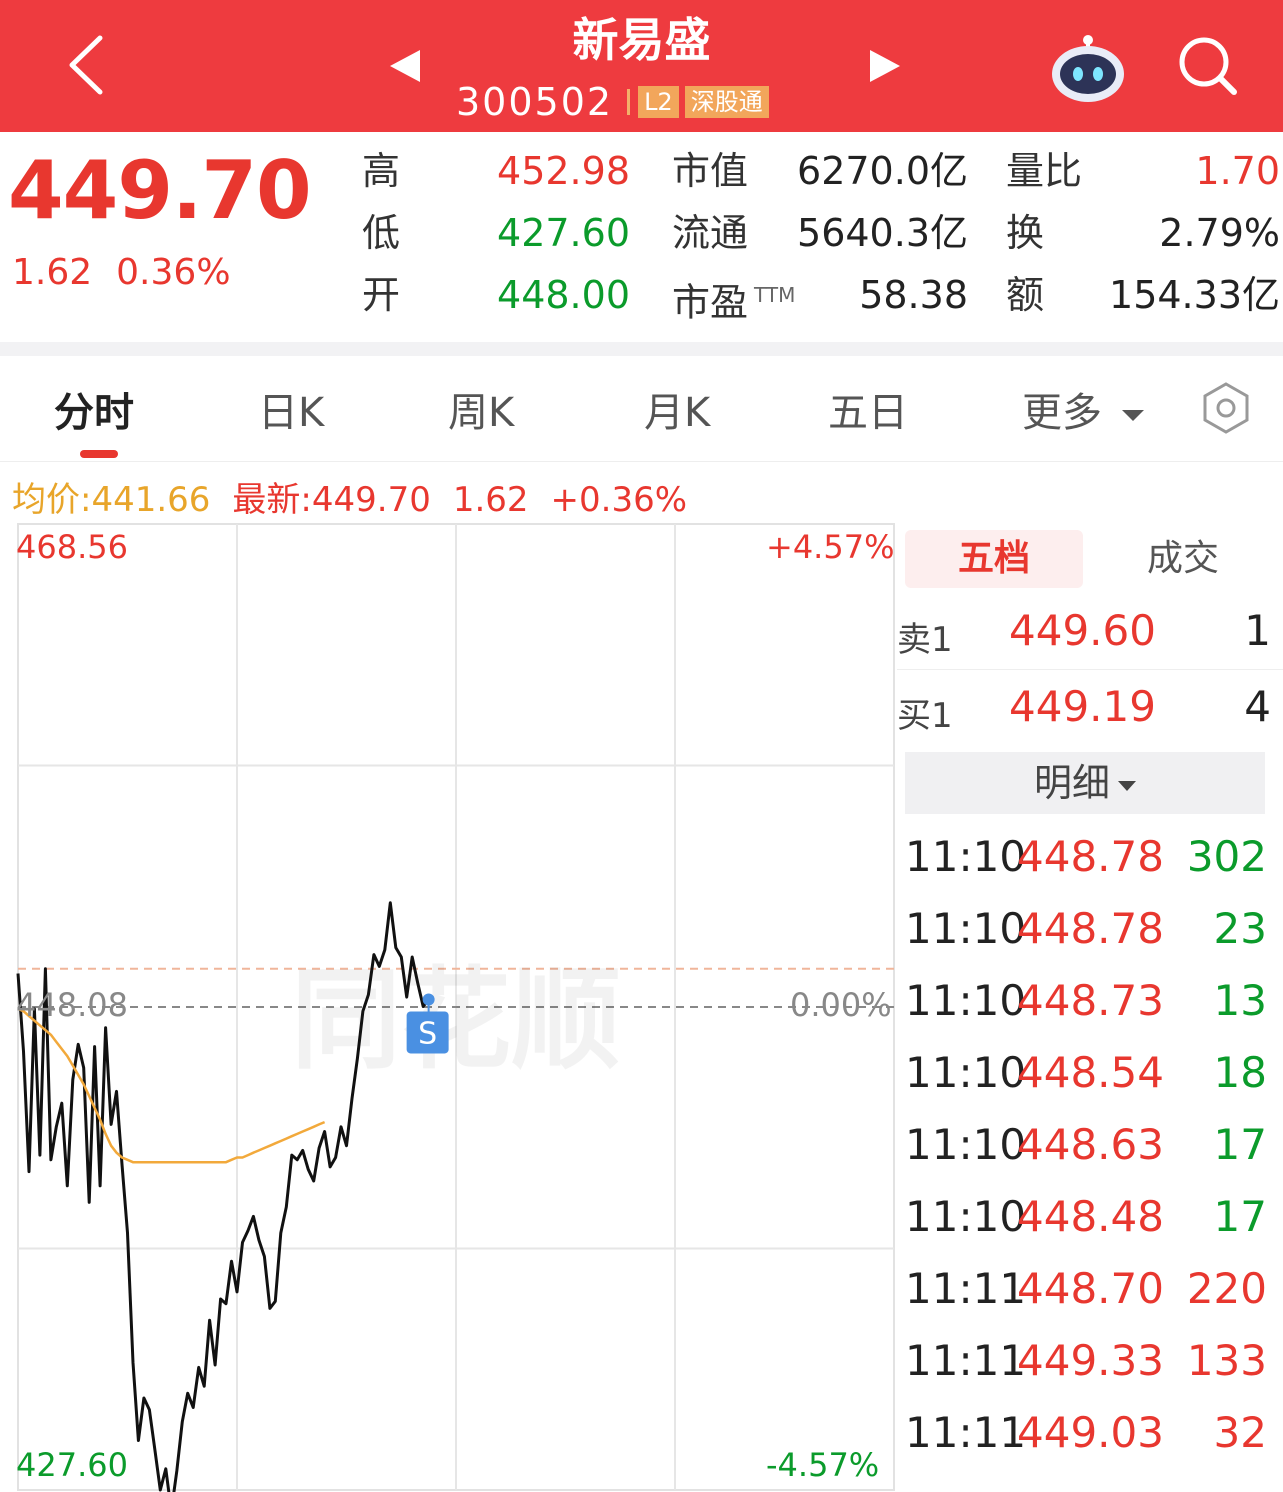  Describe the element at coordinates (1240, 1432) in the screenshot. I see `trade-volume: 32` at that location.